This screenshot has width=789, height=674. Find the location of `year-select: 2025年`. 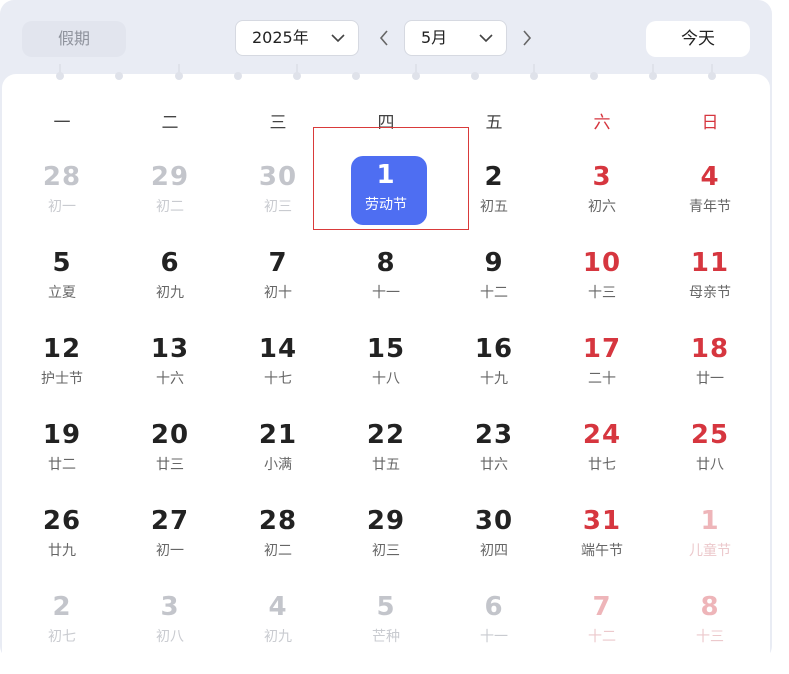

year-select: 2025年 is located at coordinates (297, 38).